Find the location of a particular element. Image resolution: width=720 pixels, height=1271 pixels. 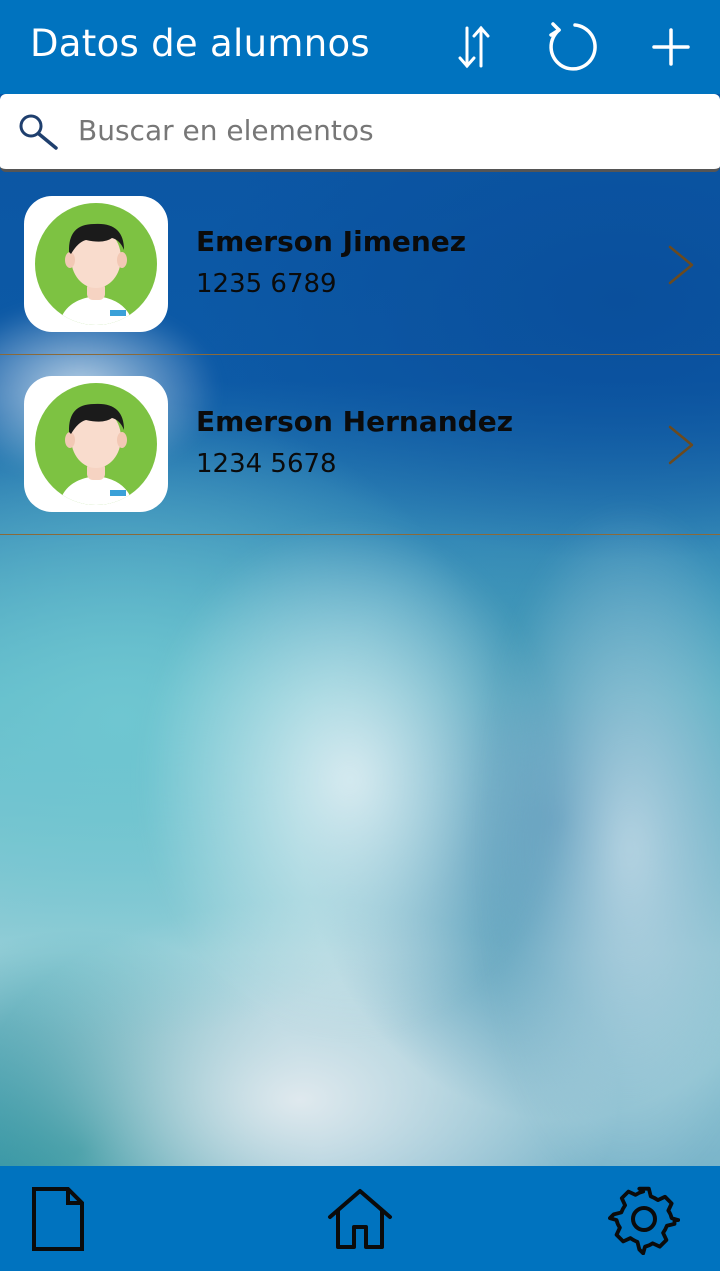

refresh-icon is located at coordinates (573, 46).